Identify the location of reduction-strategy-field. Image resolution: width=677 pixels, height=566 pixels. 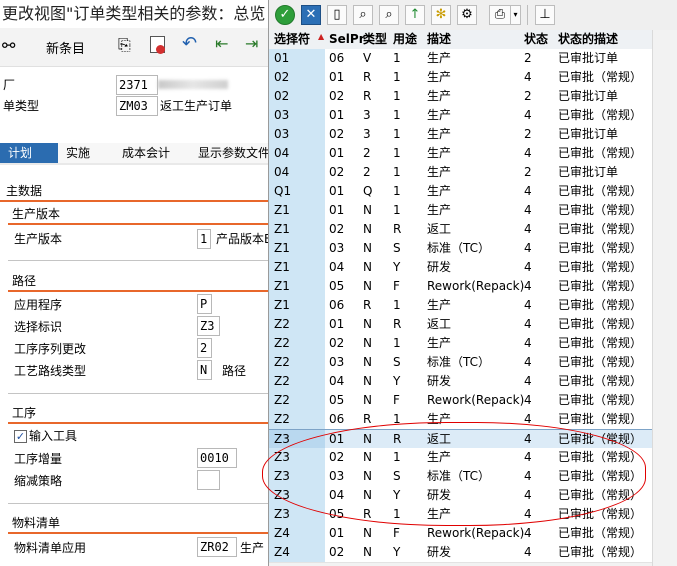
(208, 480).